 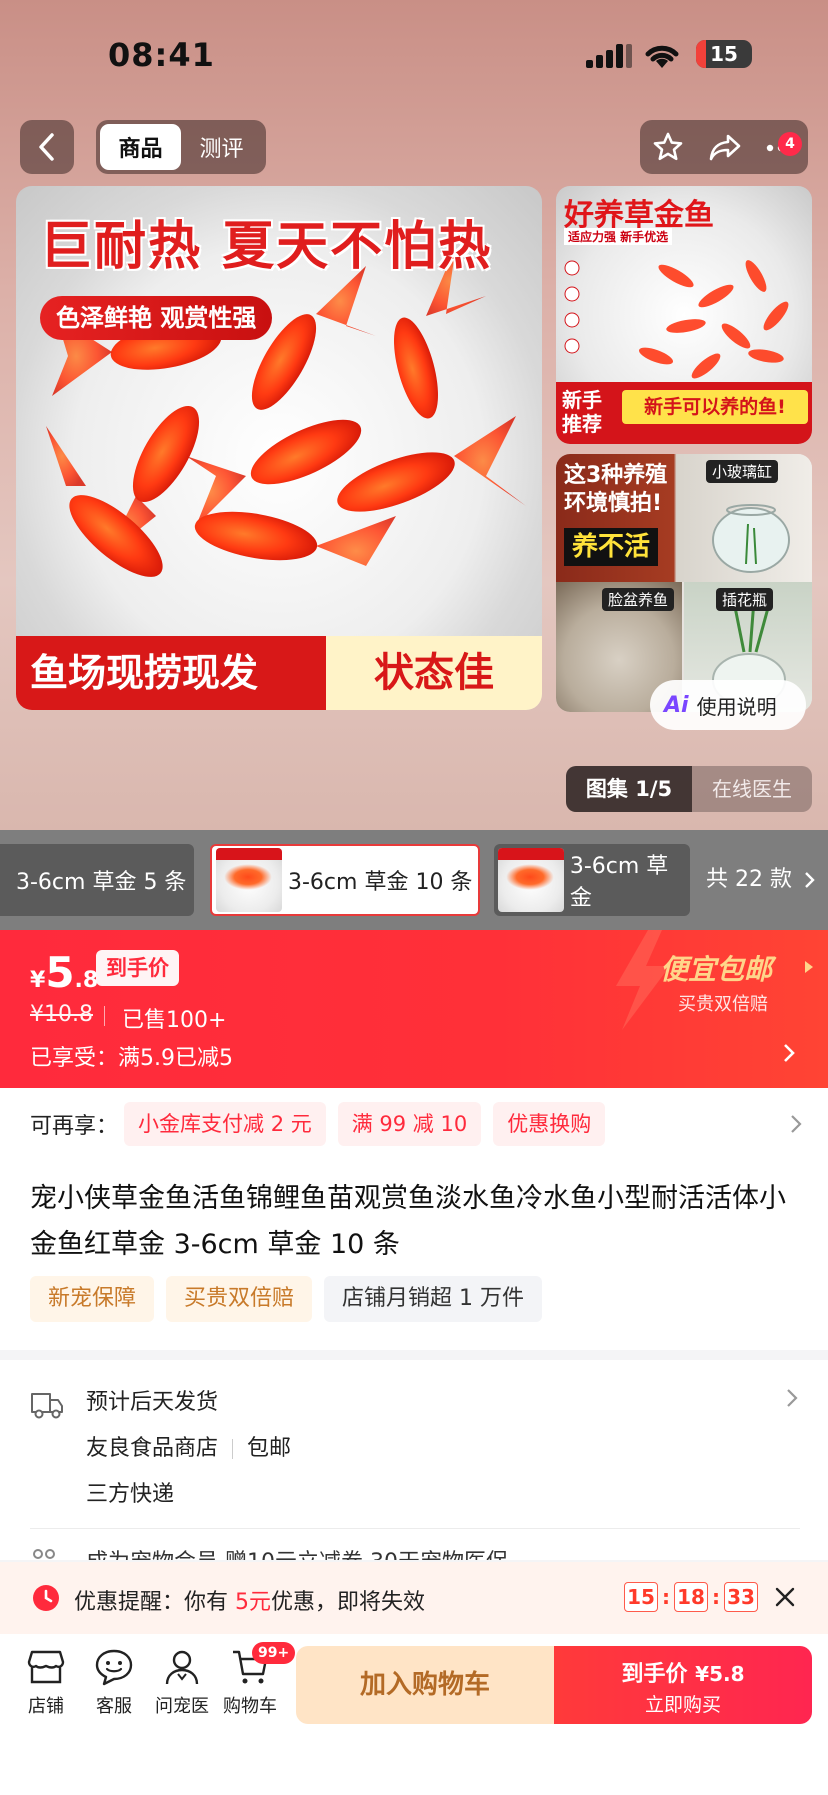 What do you see at coordinates (809, 967) in the screenshot?
I see `triangle-right-icon` at bounding box center [809, 967].